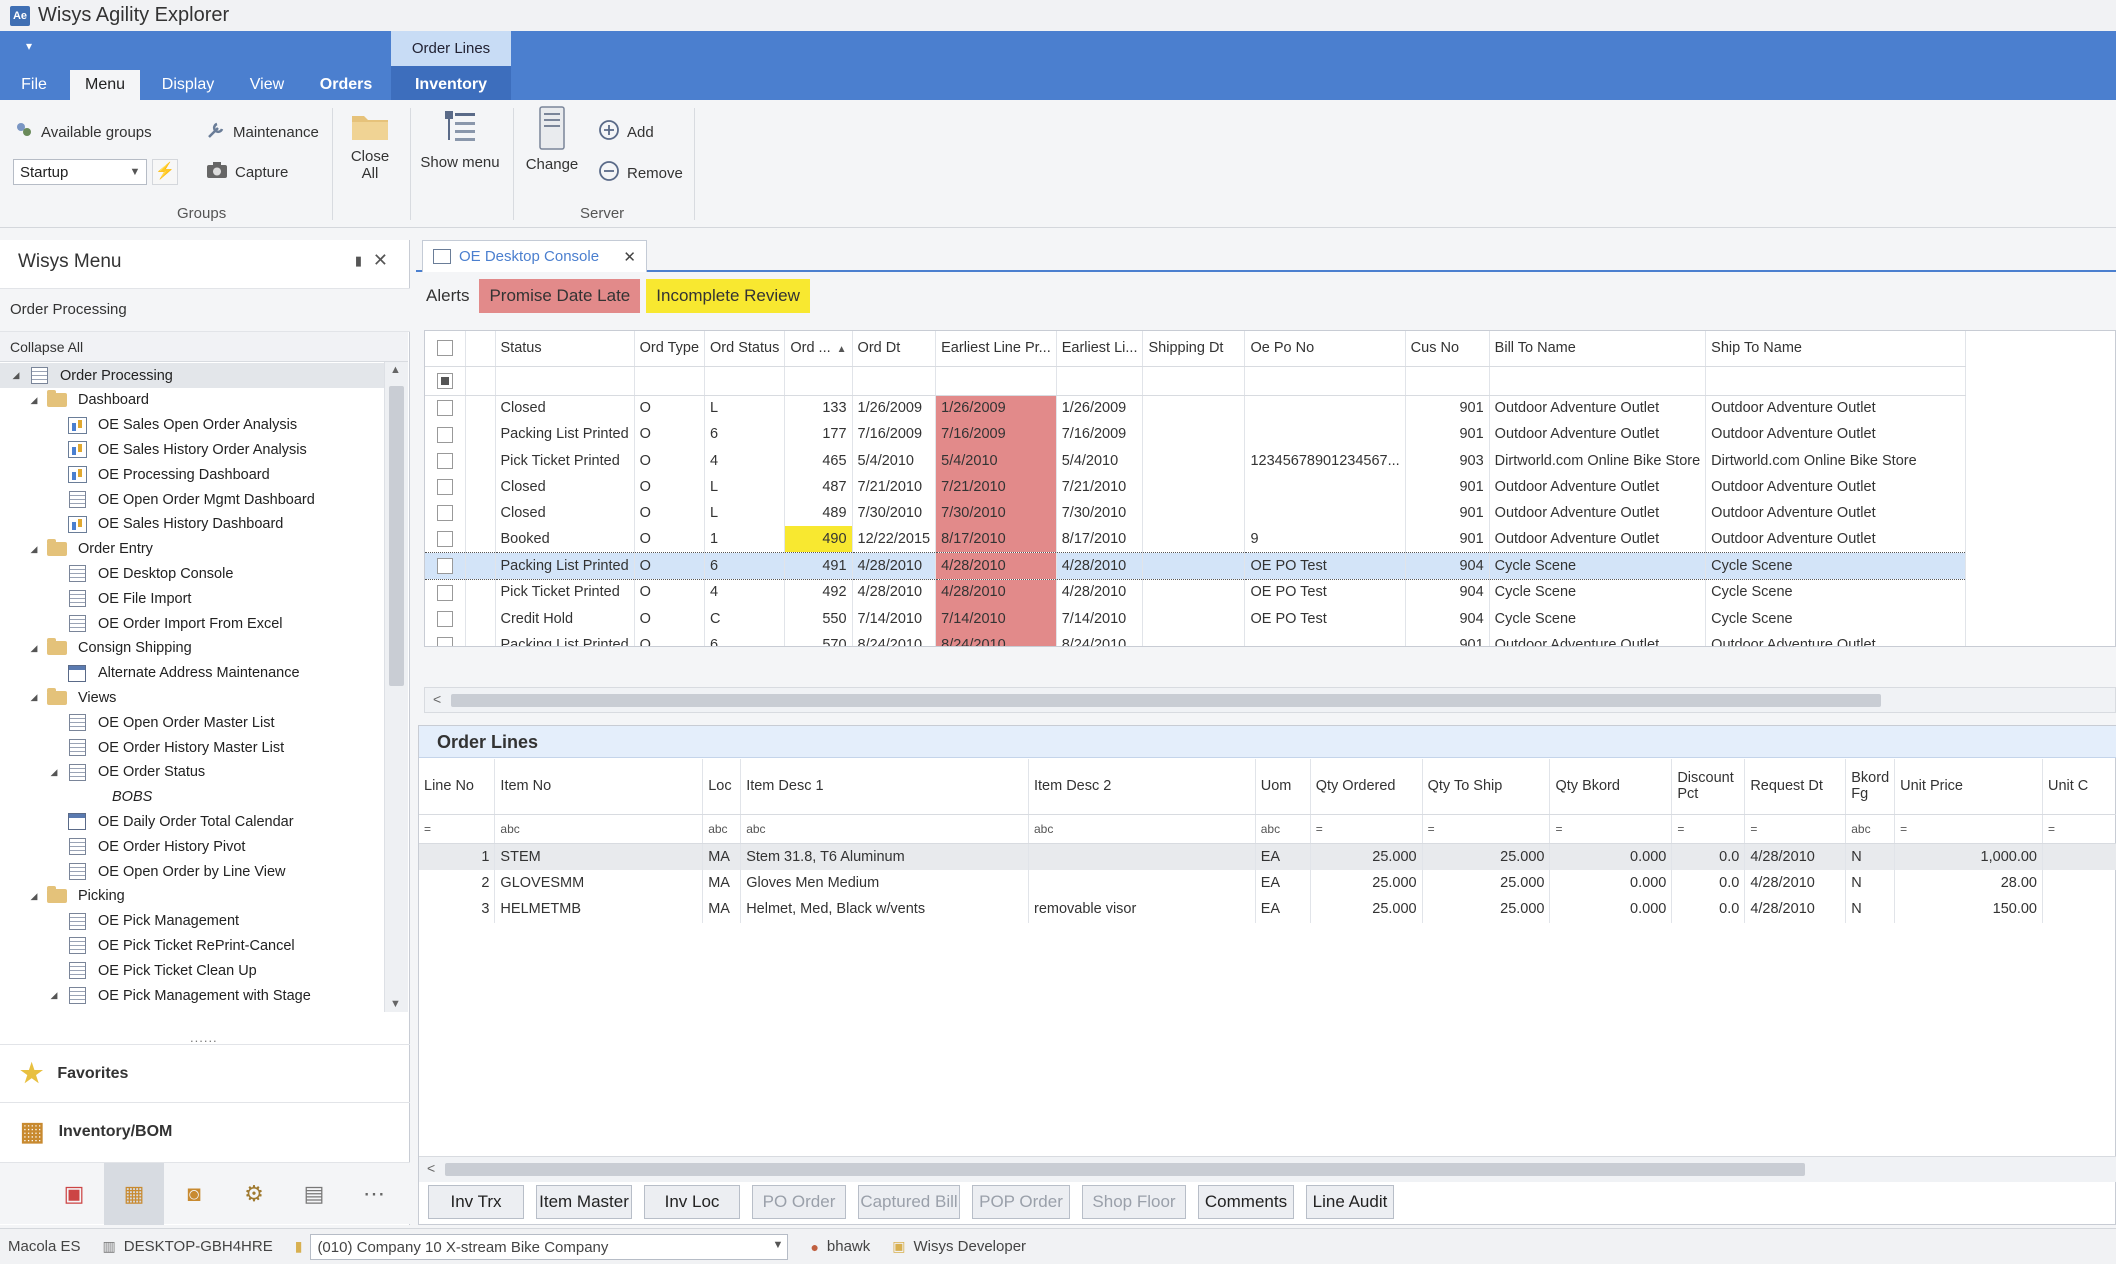 This screenshot has height=1264, width=2116. What do you see at coordinates (884, 882) in the screenshot?
I see `table-cell: Gloves Men Medium` at bounding box center [884, 882].